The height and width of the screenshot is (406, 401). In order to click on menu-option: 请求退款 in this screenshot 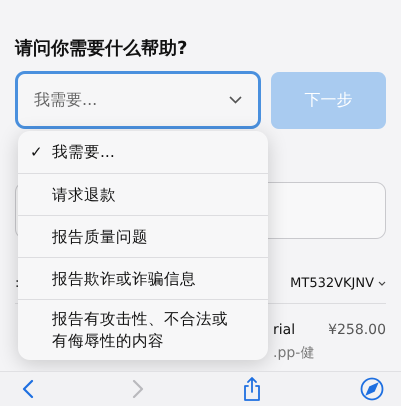, I will do `click(143, 194)`.